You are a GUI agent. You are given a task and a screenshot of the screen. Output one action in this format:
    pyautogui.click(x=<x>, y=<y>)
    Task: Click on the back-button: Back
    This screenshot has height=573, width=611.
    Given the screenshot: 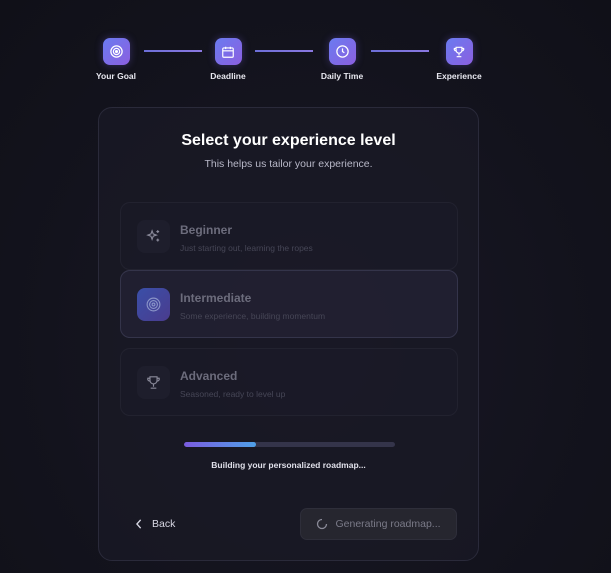 What is the action you would take?
    pyautogui.click(x=155, y=524)
    